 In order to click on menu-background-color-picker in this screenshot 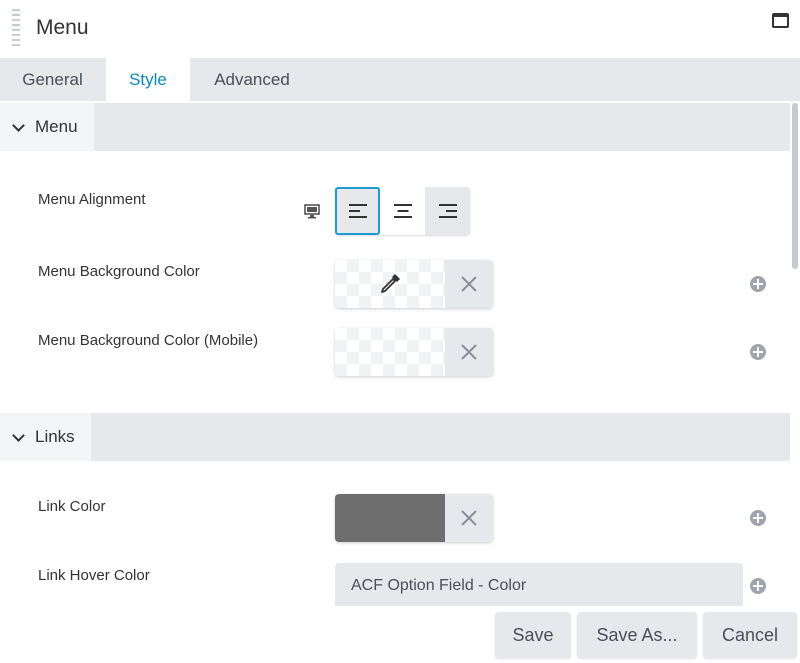, I will do `click(414, 284)`.